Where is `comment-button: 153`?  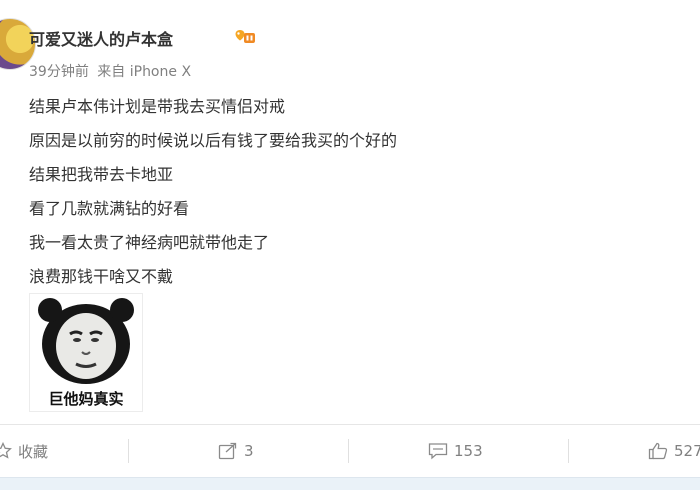
comment-button: 153 is located at coordinates (455, 451).